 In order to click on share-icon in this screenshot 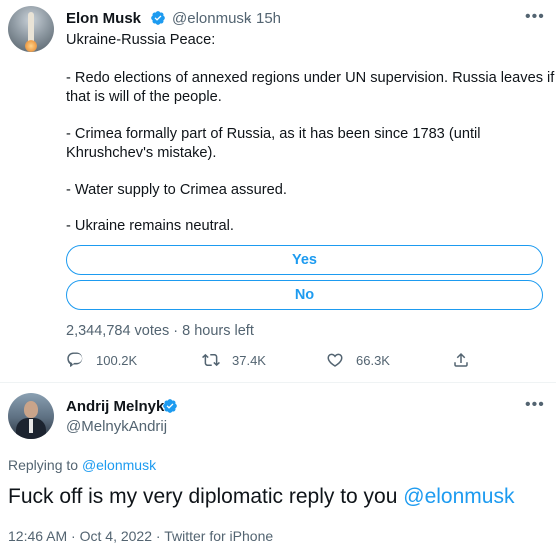, I will do `click(461, 359)`.